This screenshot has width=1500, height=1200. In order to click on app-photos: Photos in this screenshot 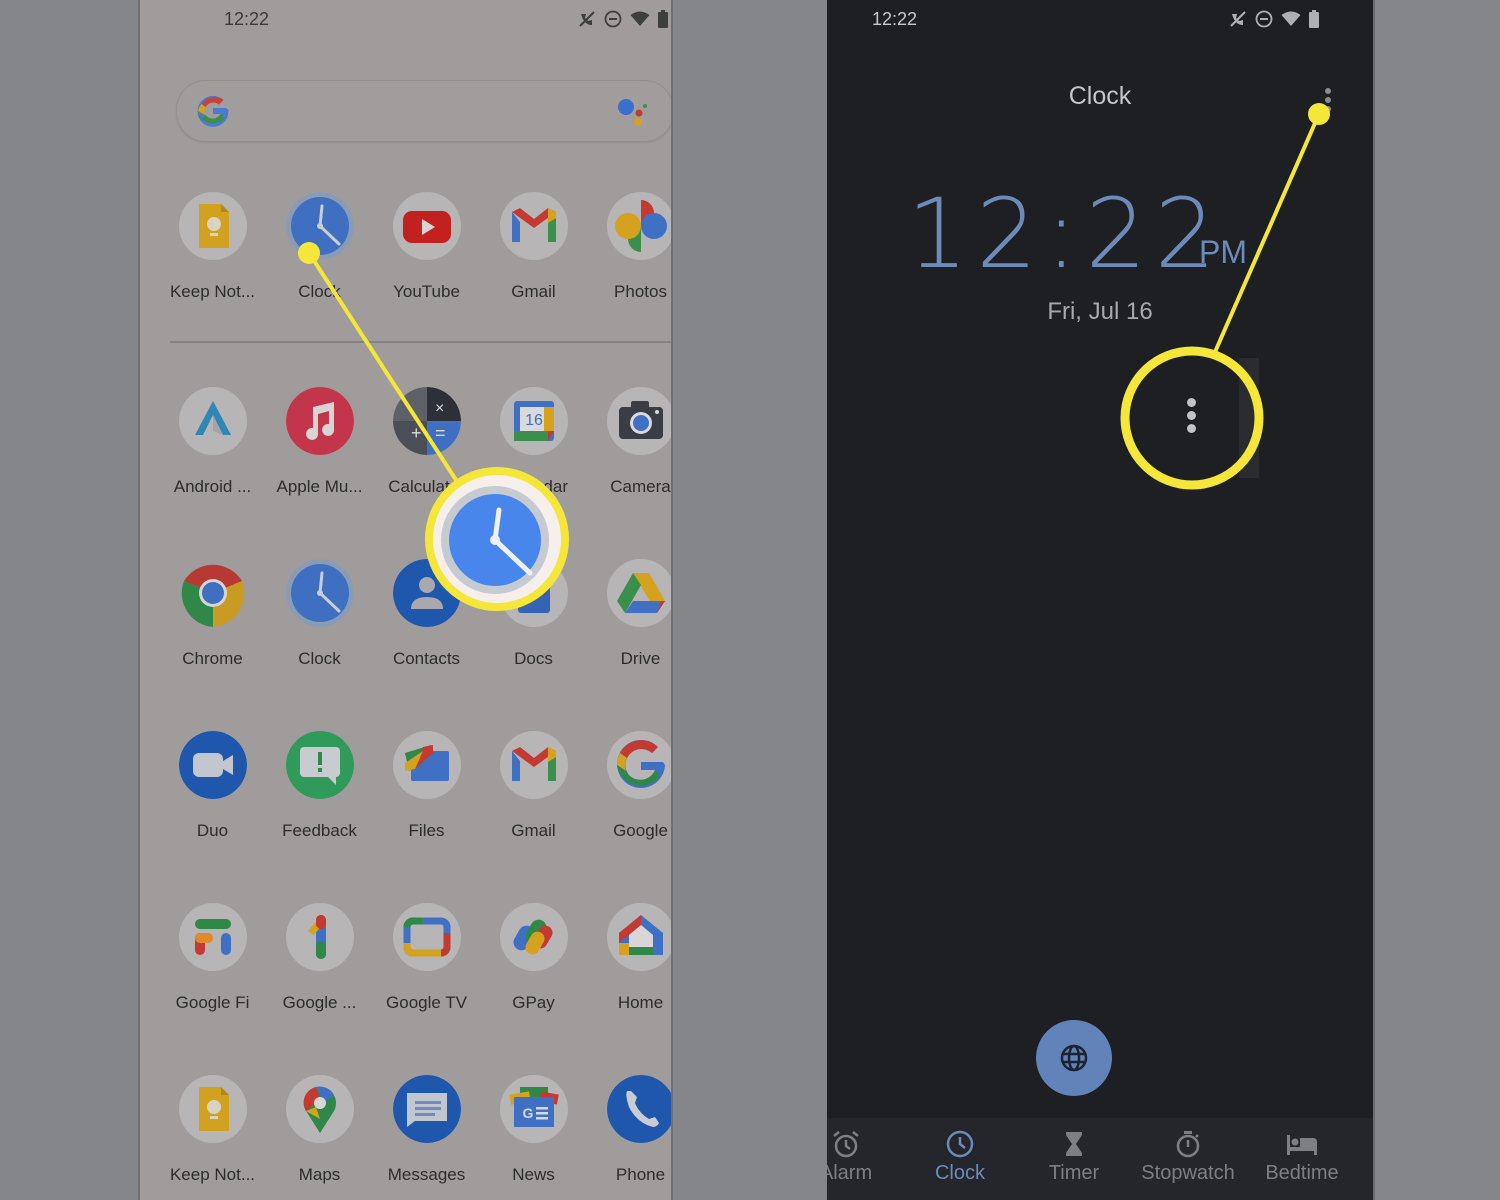, I will do `click(629, 247)`.